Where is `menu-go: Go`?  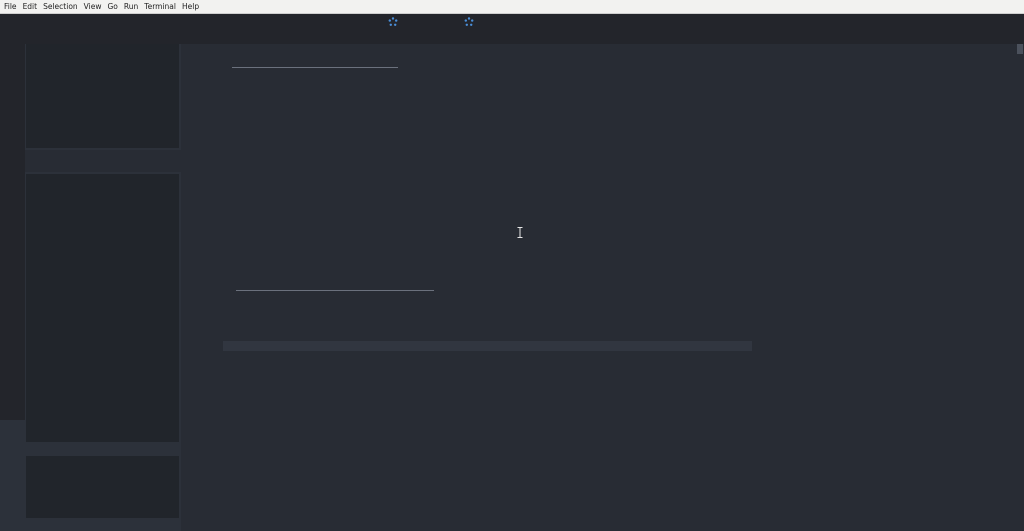
menu-go: Go is located at coordinates (112, 6).